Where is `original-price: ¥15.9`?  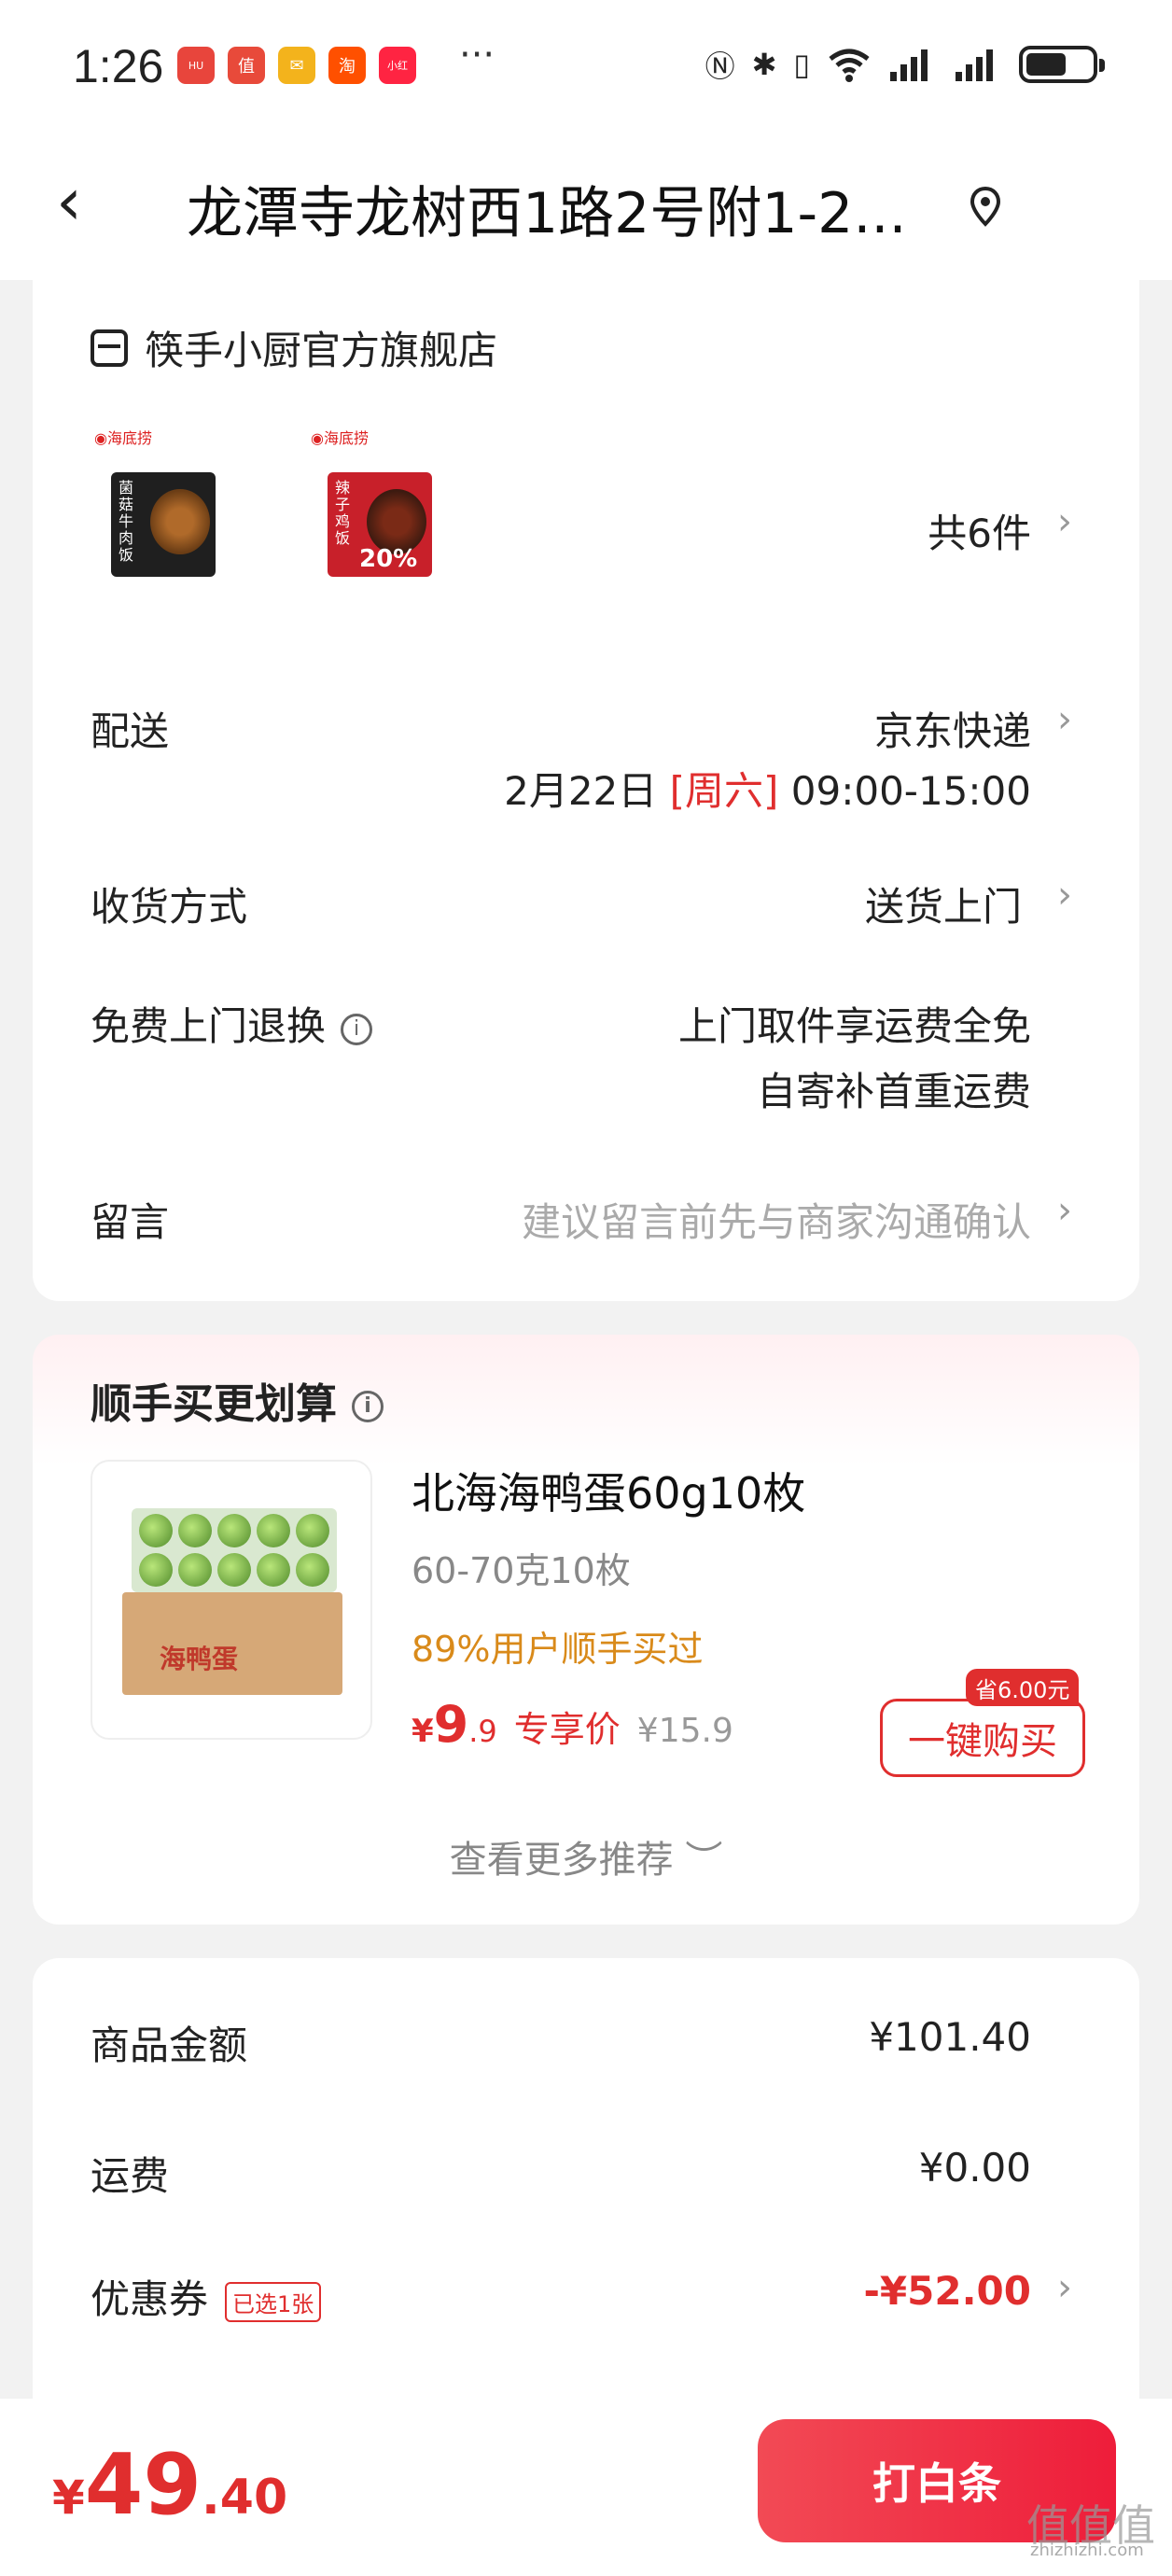
original-price: ¥15.9 is located at coordinates (684, 1731).